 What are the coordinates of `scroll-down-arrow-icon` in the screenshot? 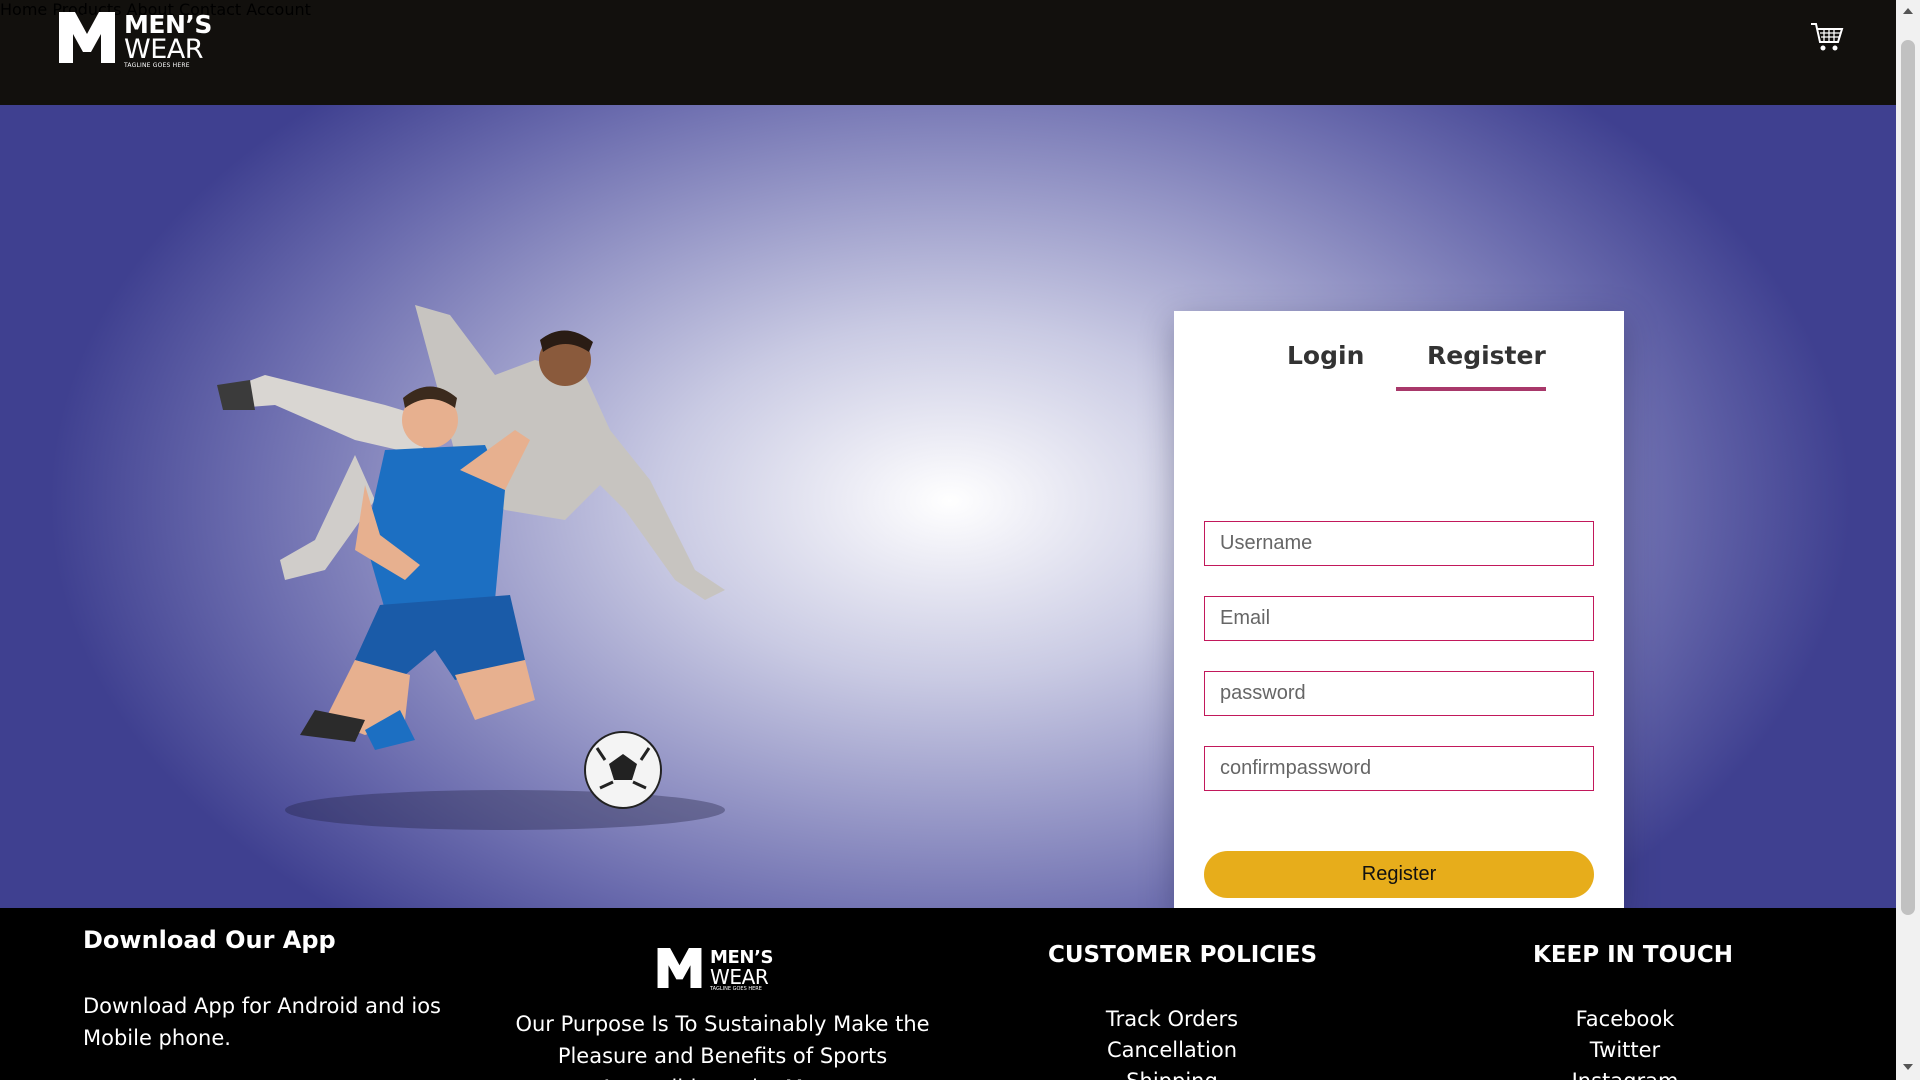 It's located at (1908, 1067).